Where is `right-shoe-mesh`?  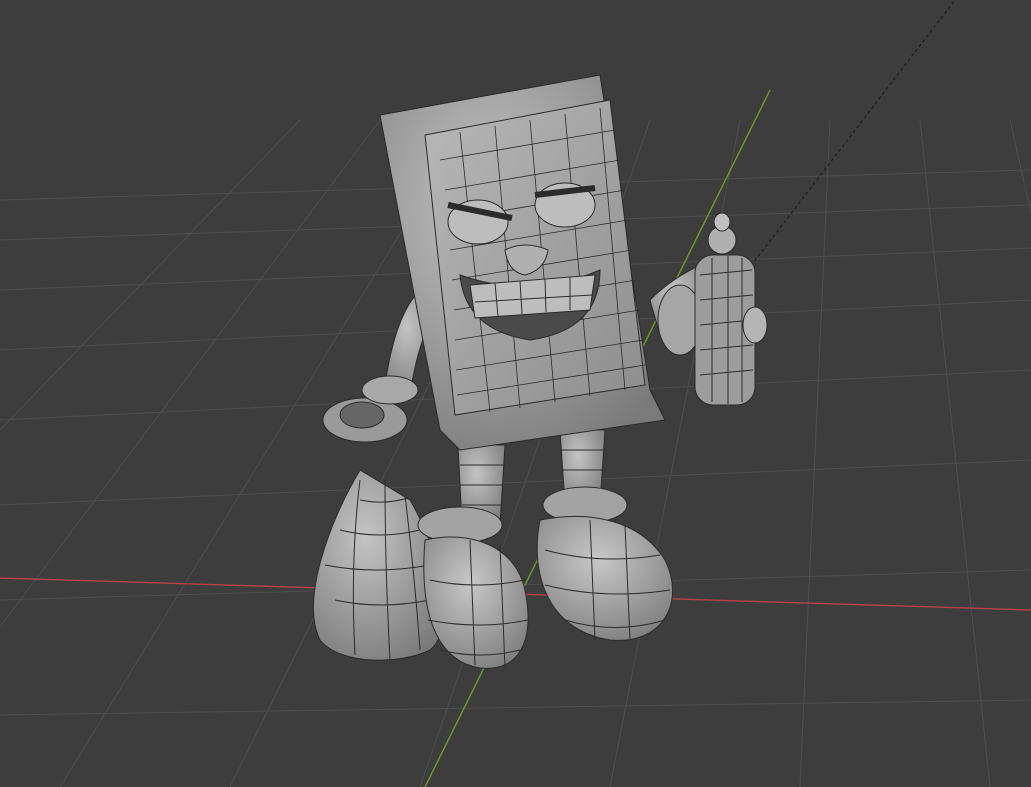 right-shoe-mesh is located at coordinates (605, 578).